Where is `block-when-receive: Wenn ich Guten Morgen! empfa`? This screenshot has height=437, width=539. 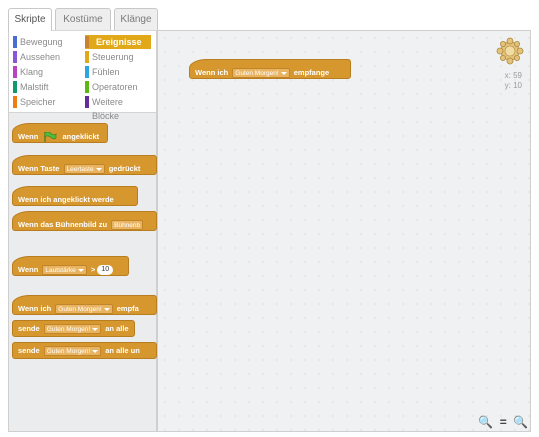
block-when-receive: Wenn ich Guten Morgen! empfa is located at coordinates (84, 305).